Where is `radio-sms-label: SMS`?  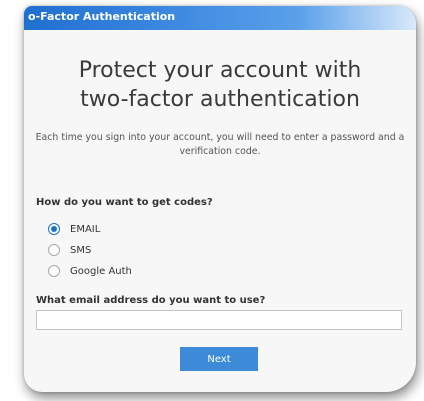
radio-sms-label: SMS is located at coordinates (80, 250).